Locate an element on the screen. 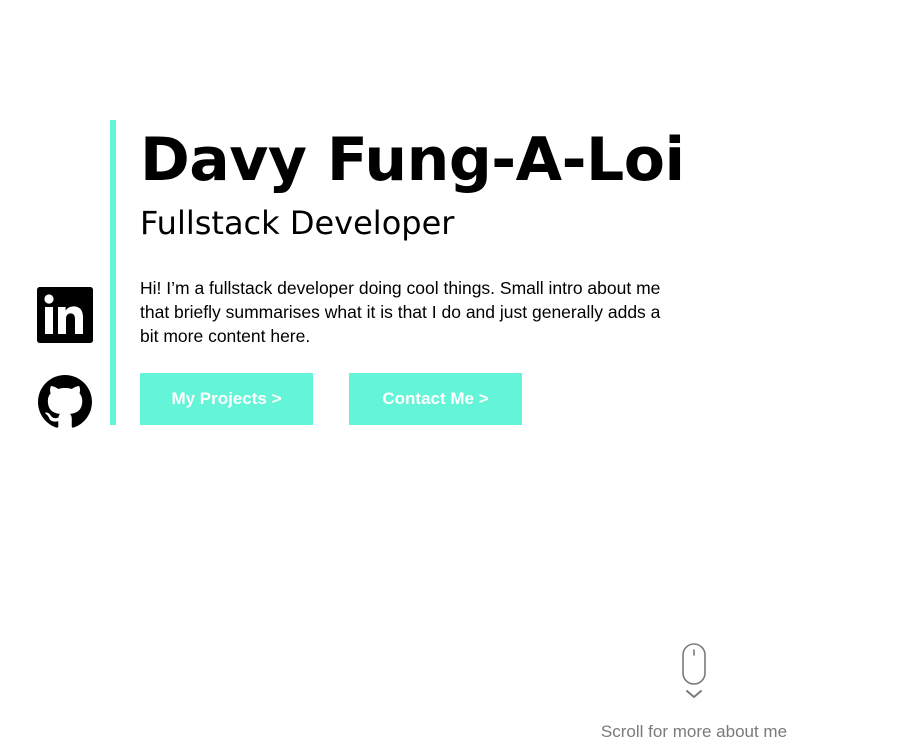 Image resolution: width=910 pixels, height=754 pixels. job-title: Fullstack Developer is located at coordinates (297, 223).